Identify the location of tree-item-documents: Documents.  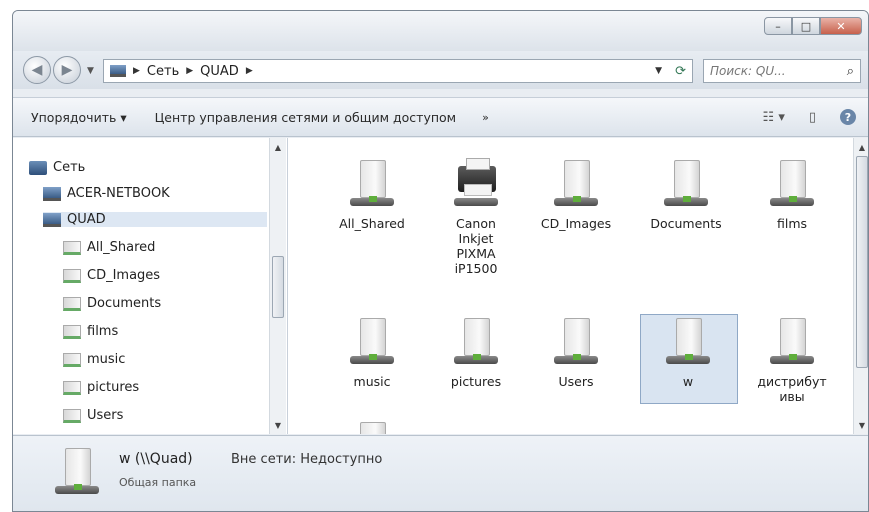
(112, 303).